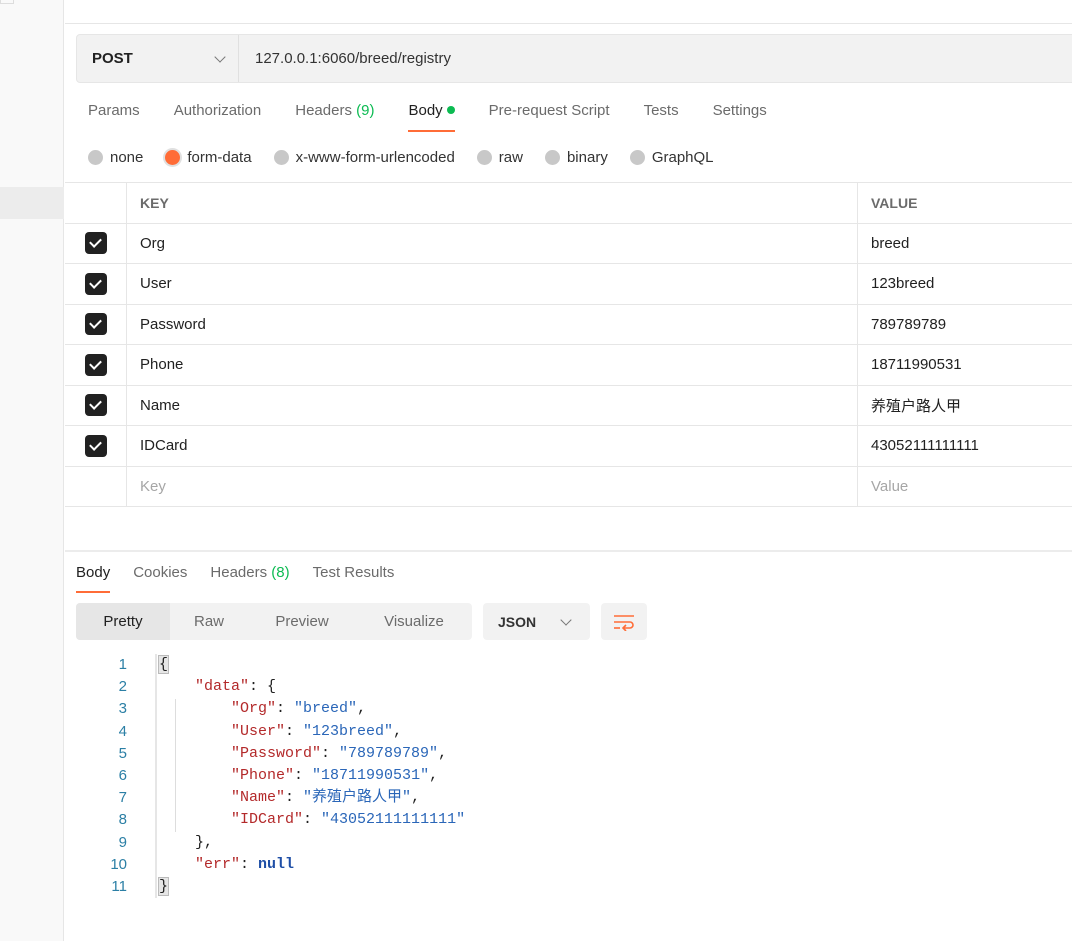  What do you see at coordinates (173, 157) in the screenshot?
I see `radio-selected-icon` at bounding box center [173, 157].